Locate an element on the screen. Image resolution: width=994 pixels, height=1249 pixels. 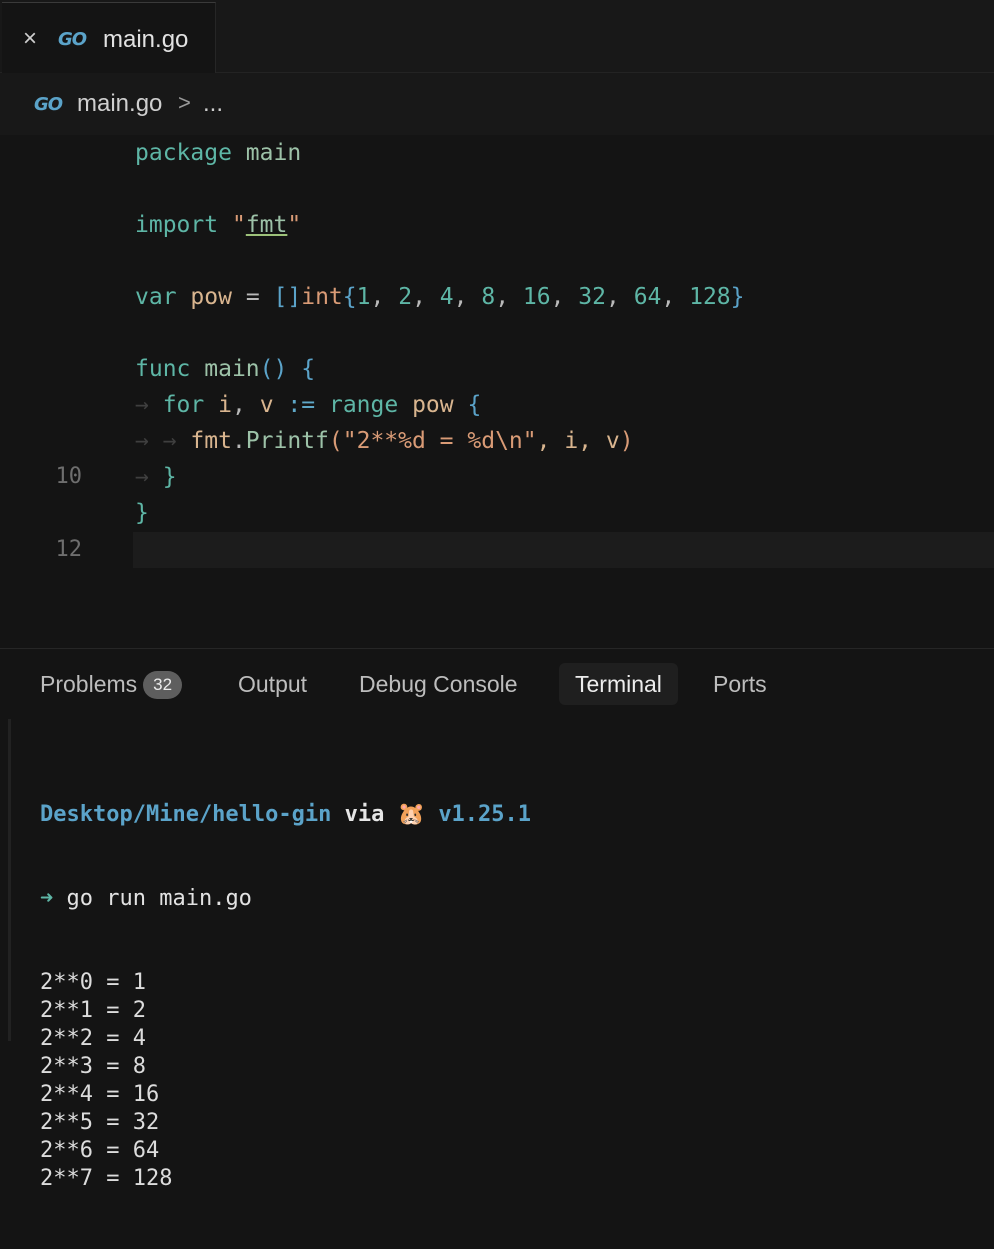
number-literal: 1 is located at coordinates (363, 297).